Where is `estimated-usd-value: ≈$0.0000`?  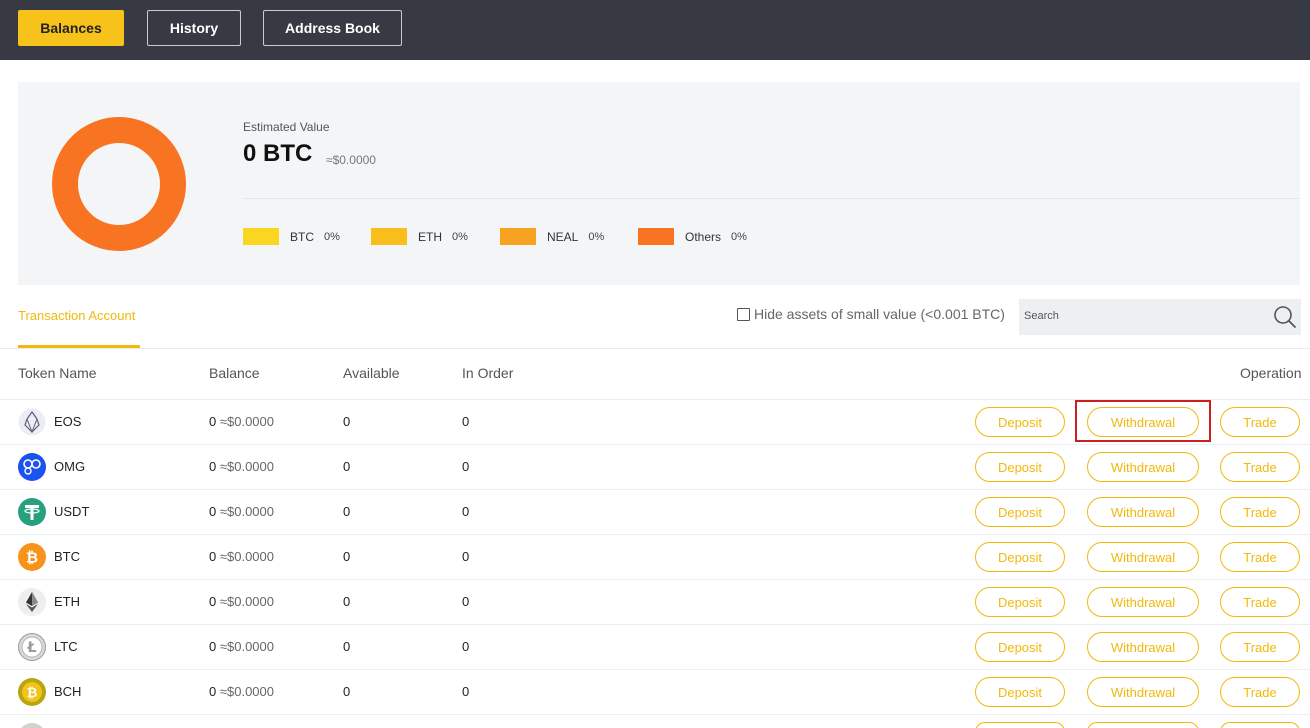 estimated-usd-value: ≈$0.0000 is located at coordinates (351, 160).